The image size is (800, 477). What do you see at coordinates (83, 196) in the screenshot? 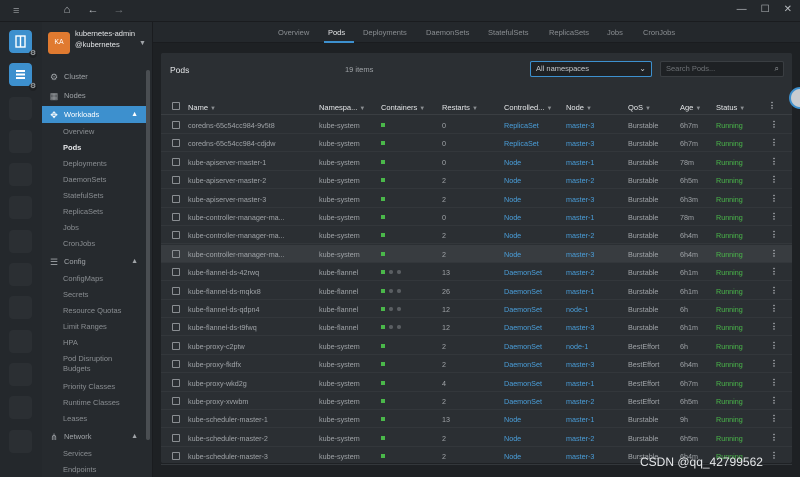
I see `sidebar-subitem-statefulsets: StatefulSets` at bounding box center [83, 196].